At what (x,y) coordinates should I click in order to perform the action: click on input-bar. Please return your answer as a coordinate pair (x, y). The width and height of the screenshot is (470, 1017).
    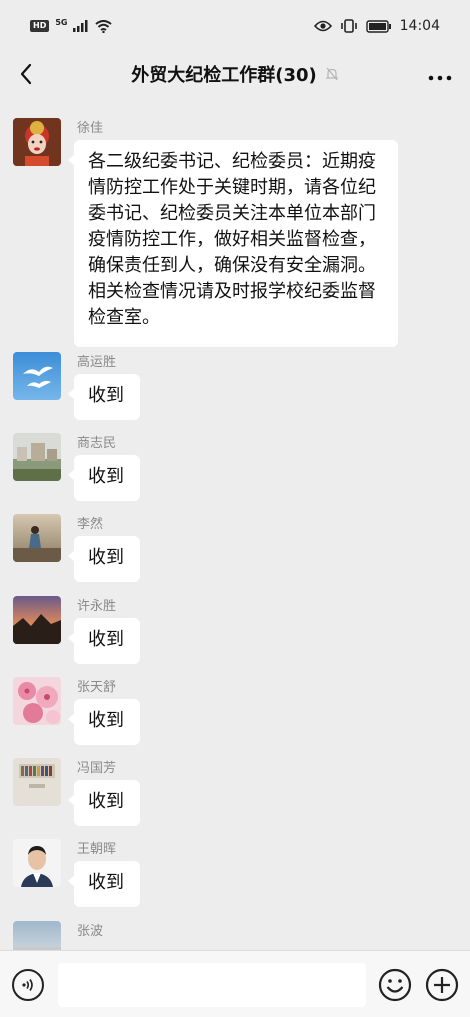
    Looking at the image, I should click on (235, 983).